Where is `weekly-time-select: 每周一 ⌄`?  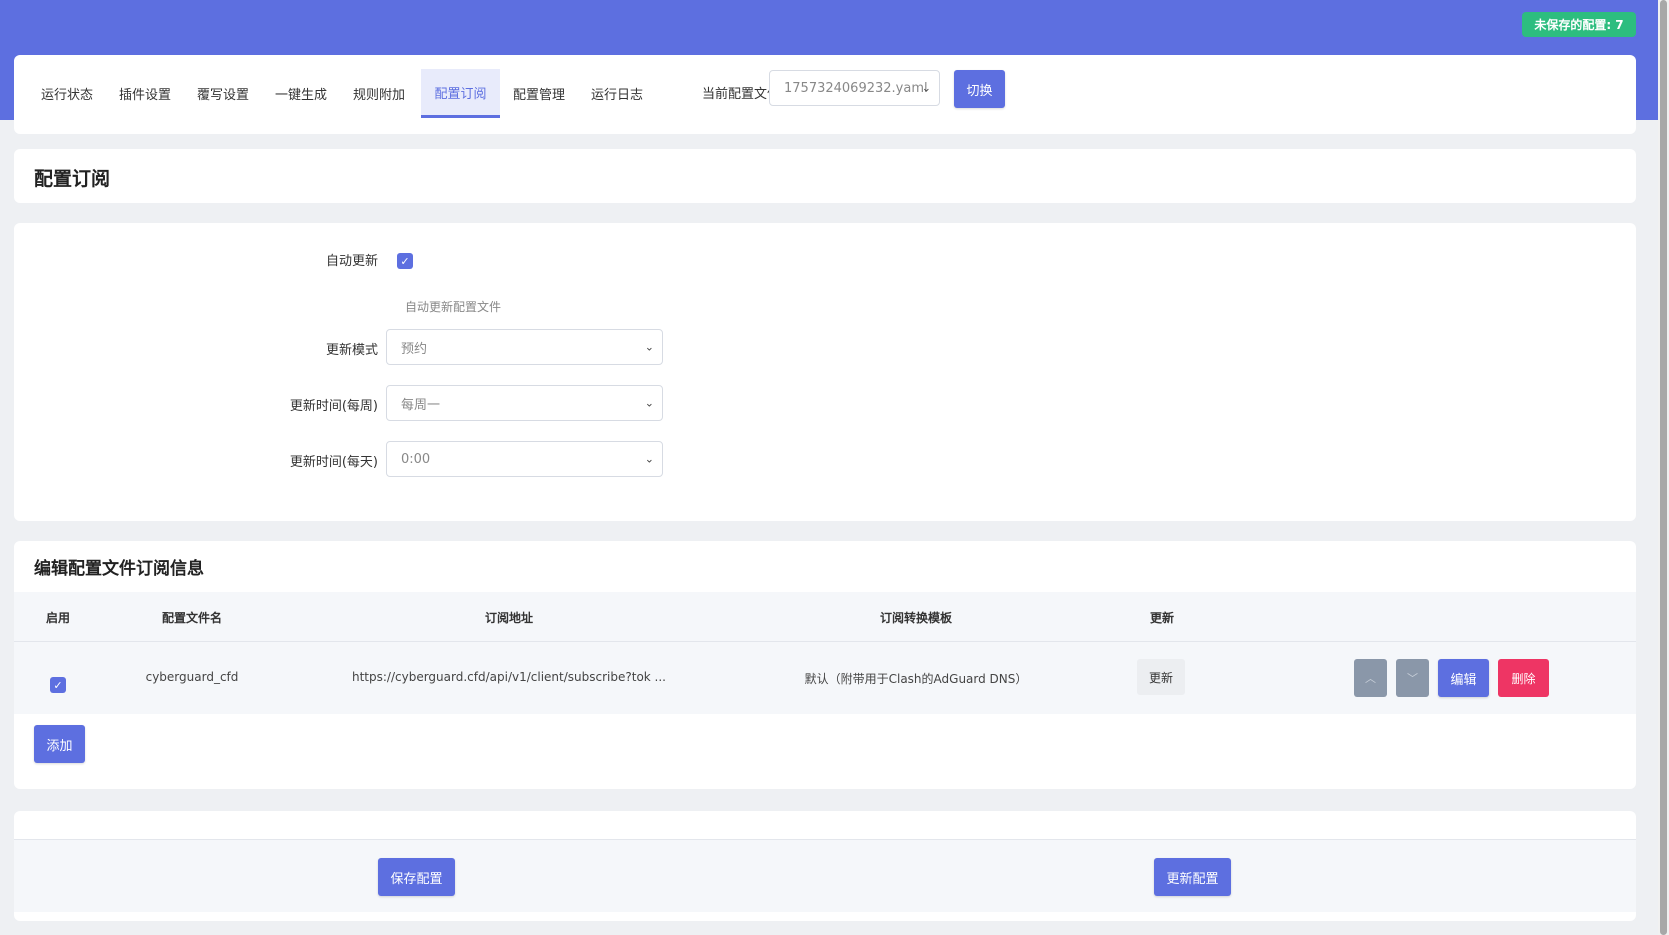
weekly-time-select: 每周一 ⌄ is located at coordinates (524, 403).